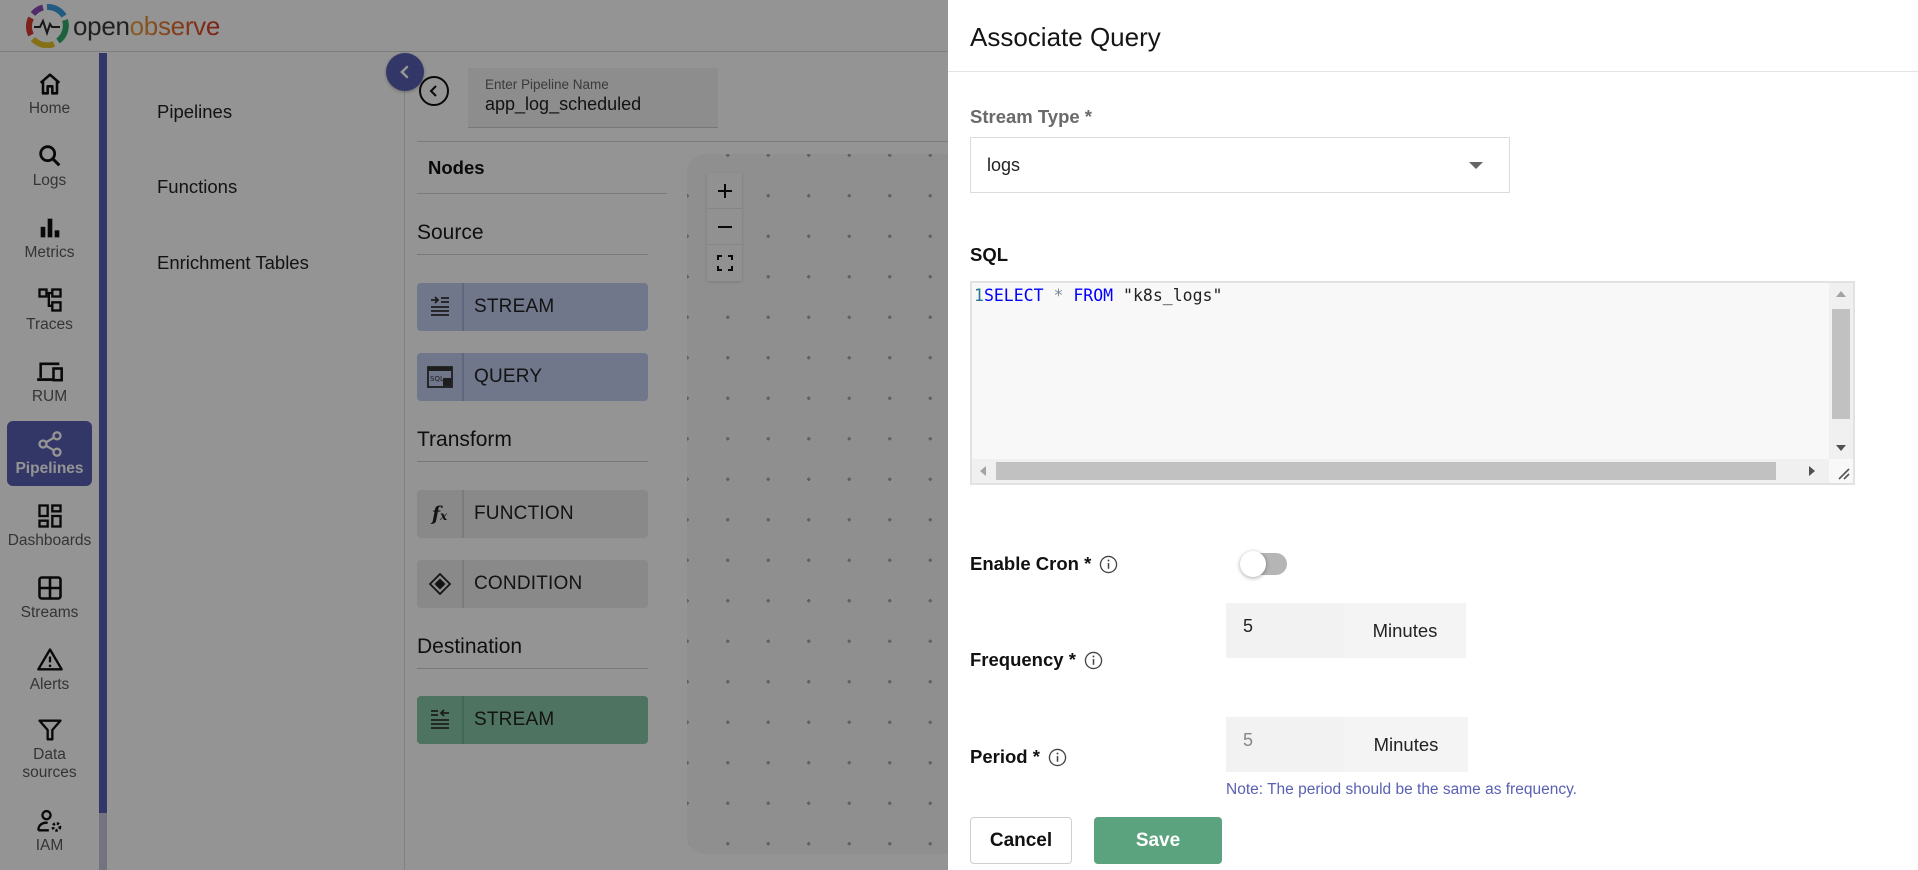 This screenshot has width=1918, height=870. I want to click on sql-editor: 1SELECT * FROM "k8s_logs", so click(1412, 383).